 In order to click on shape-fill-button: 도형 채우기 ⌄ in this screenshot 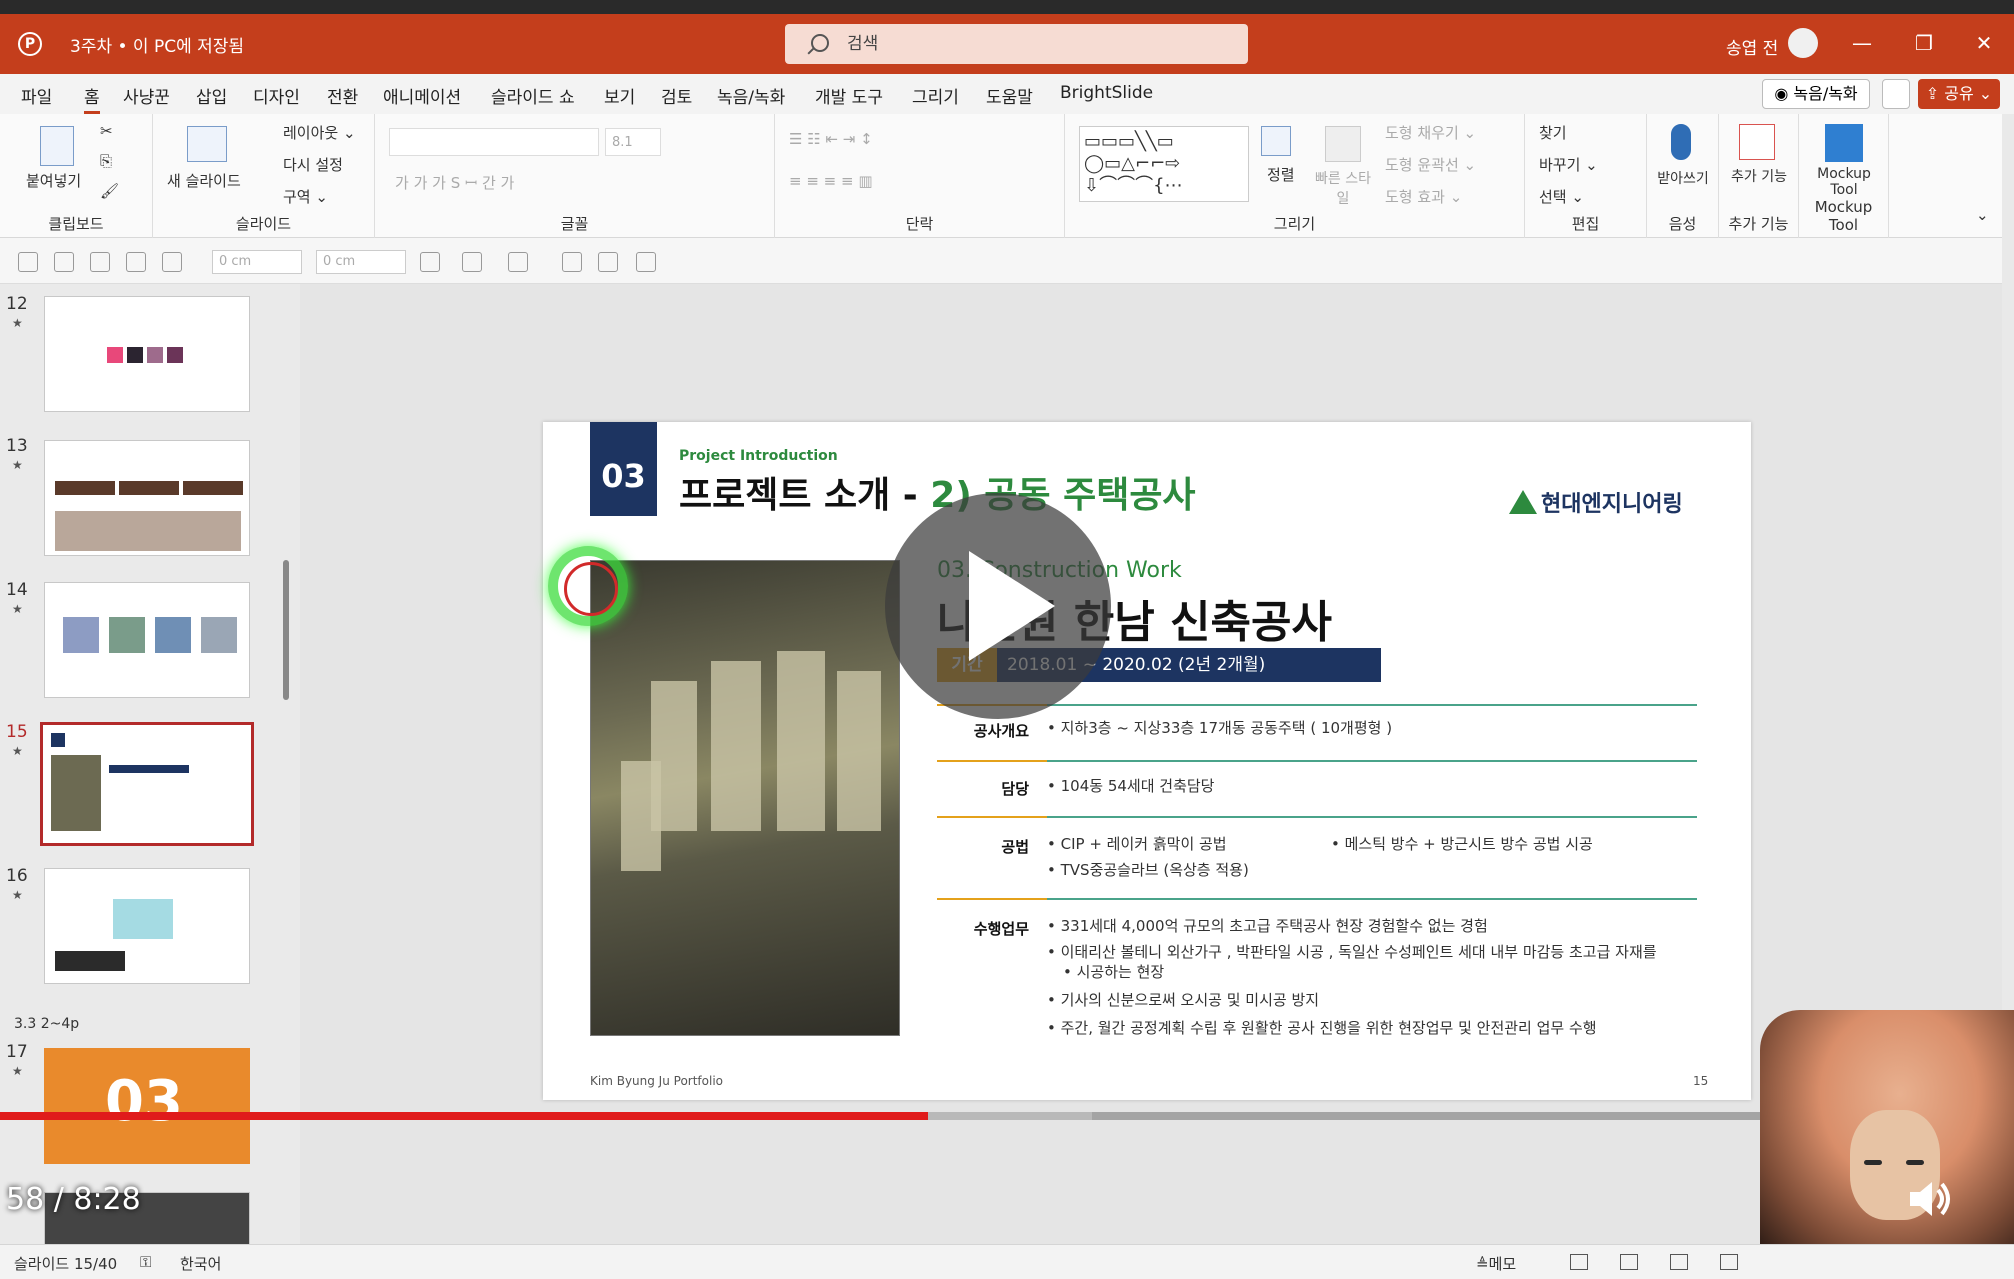, I will do `click(1430, 132)`.